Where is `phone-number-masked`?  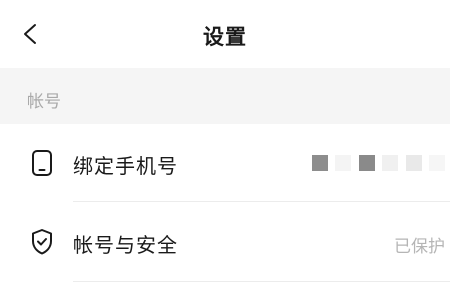
phone-number-masked is located at coordinates (381, 163).